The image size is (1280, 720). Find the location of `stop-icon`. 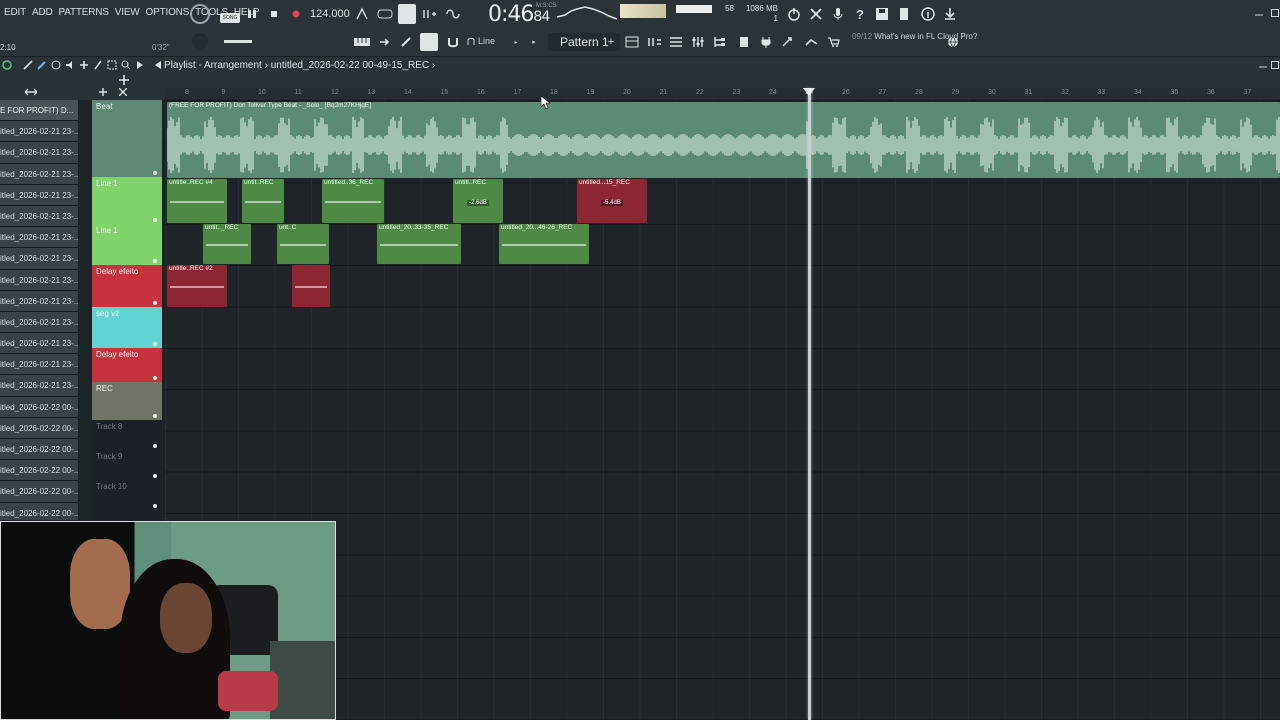

stop-icon is located at coordinates (274, 14).